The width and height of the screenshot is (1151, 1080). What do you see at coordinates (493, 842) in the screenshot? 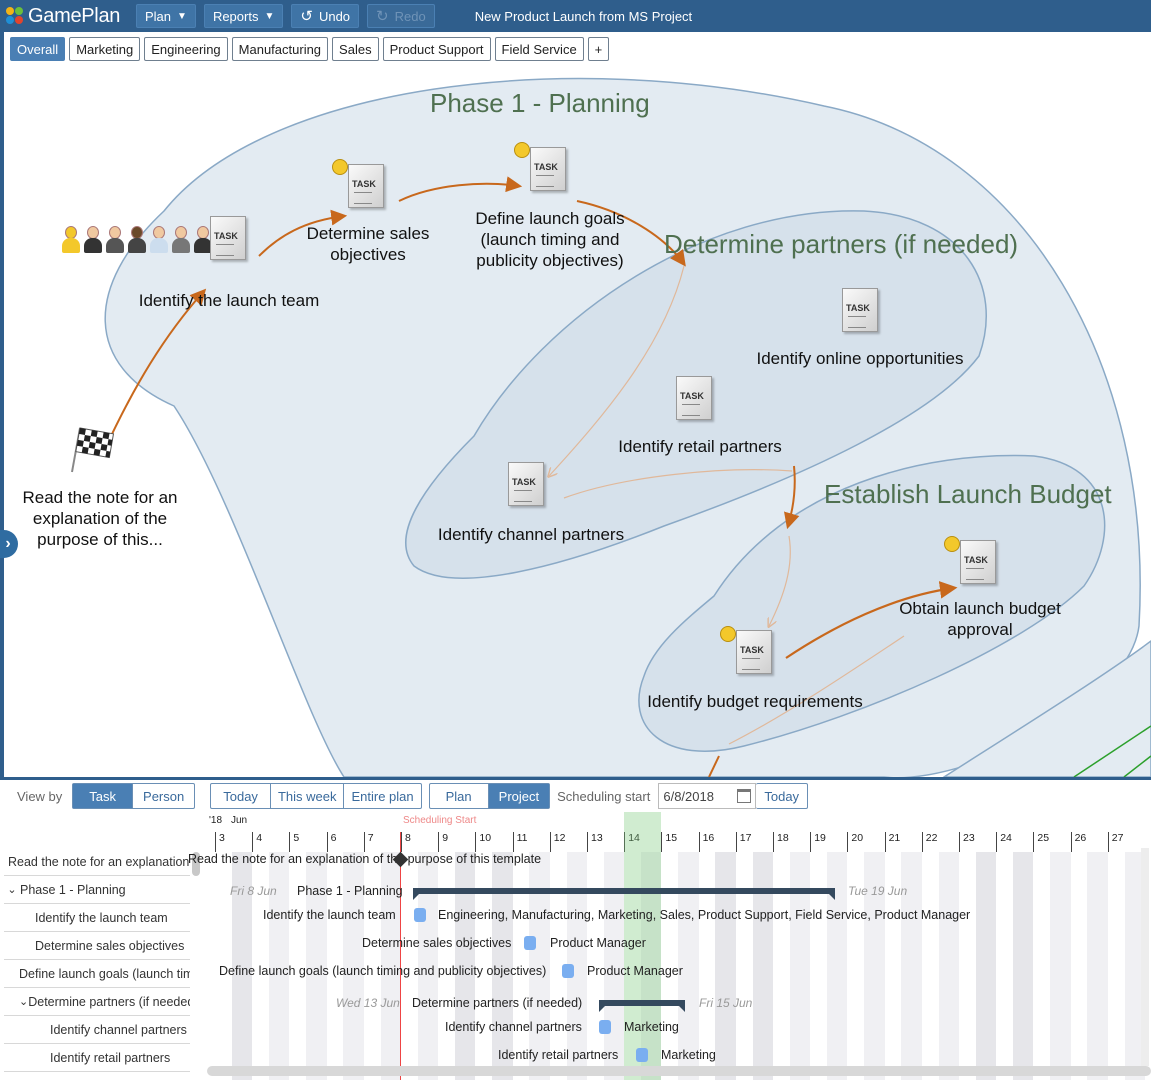
I see `day-header-cell: 10` at bounding box center [493, 842].